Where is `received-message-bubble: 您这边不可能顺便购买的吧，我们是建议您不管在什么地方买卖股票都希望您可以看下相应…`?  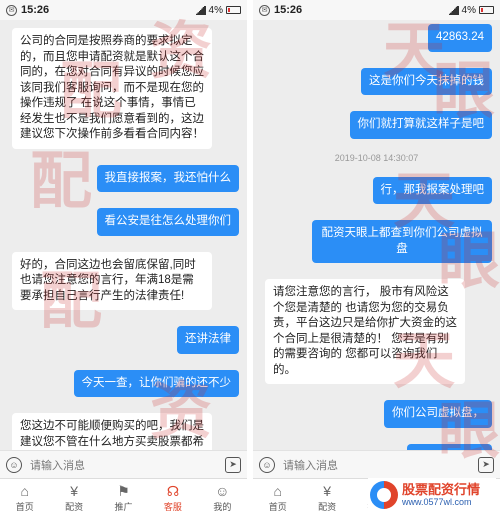 received-message-bubble: 您这边不可能顺便购买的吧，我们是建议您不管在什么地方买卖股票都希望您可以看下相应… is located at coordinates (112, 431).